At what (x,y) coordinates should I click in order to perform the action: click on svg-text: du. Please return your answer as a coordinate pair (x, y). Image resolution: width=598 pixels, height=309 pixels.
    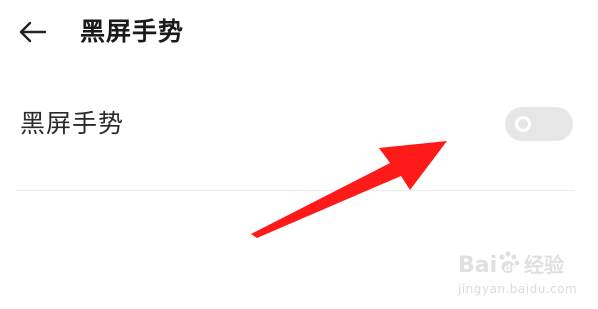
    Looking at the image, I should click on (511, 268).